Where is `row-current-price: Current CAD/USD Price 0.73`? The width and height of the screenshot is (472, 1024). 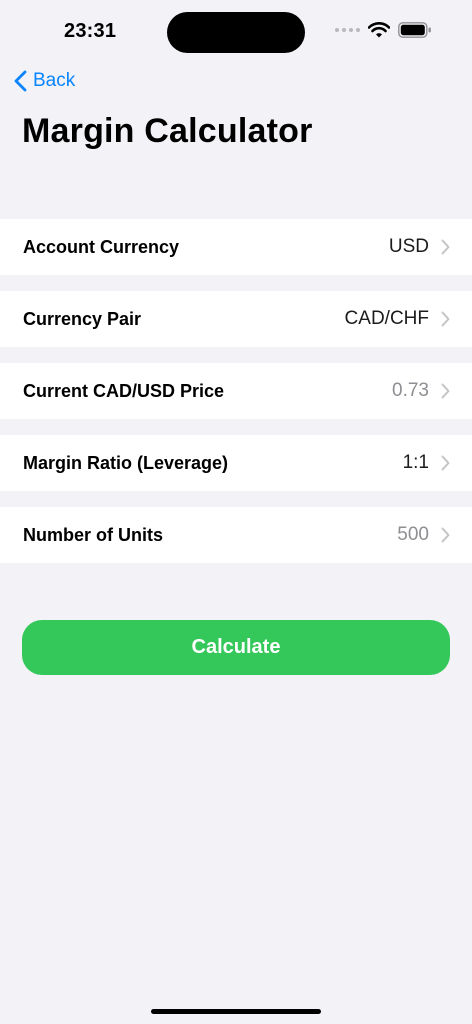
row-current-price: Current CAD/USD Price 0.73 is located at coordinates (236, 391).